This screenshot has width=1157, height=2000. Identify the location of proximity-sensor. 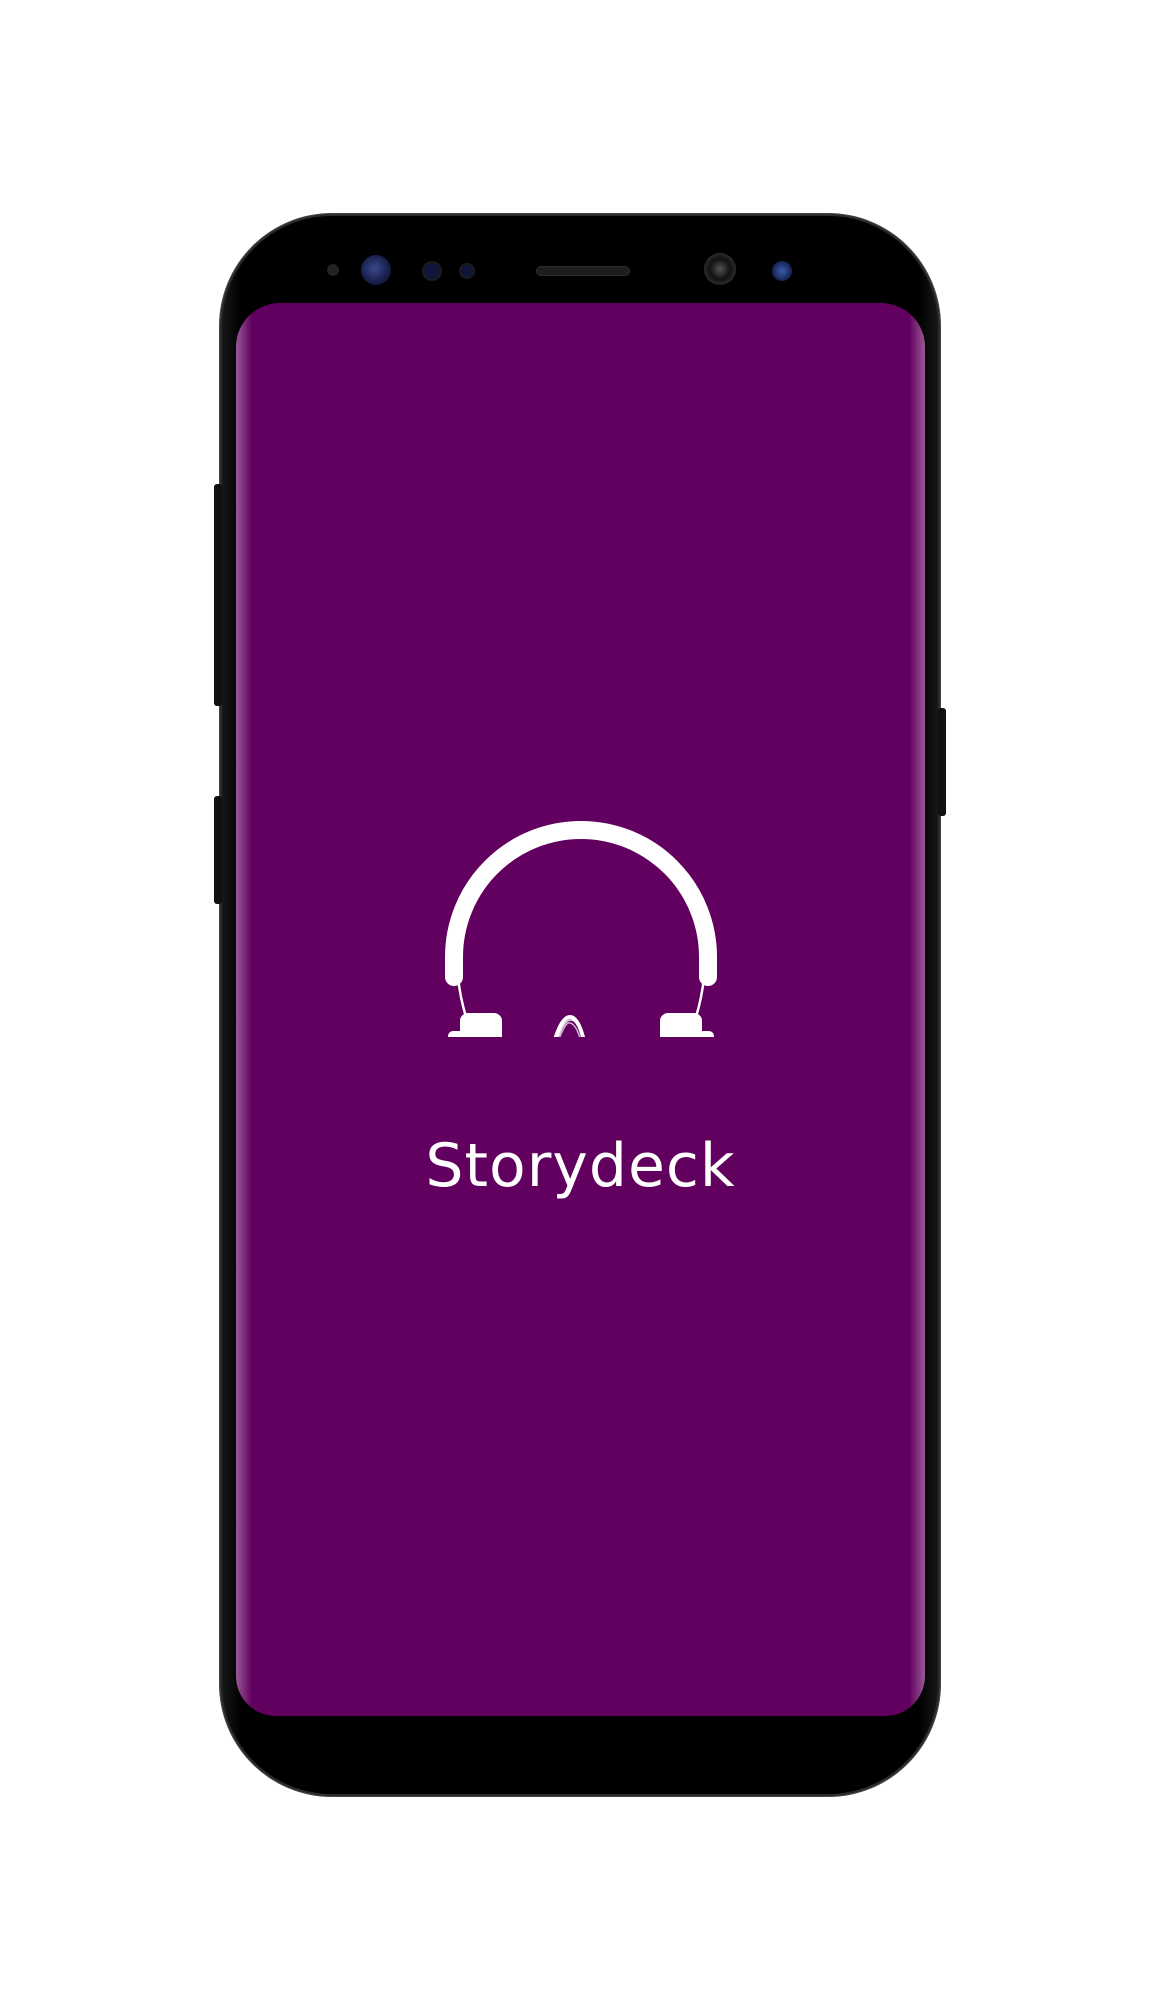
(432, 271).